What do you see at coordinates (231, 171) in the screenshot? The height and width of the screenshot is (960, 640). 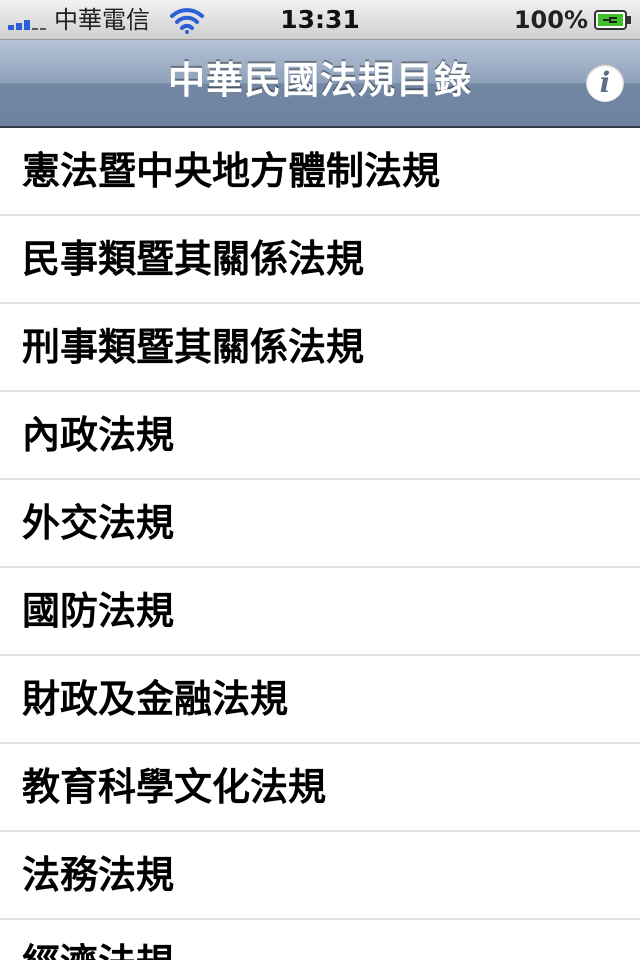 I see `list-item-label: 憲法暨中央地方體制法規` at bounding box center [231, 171].